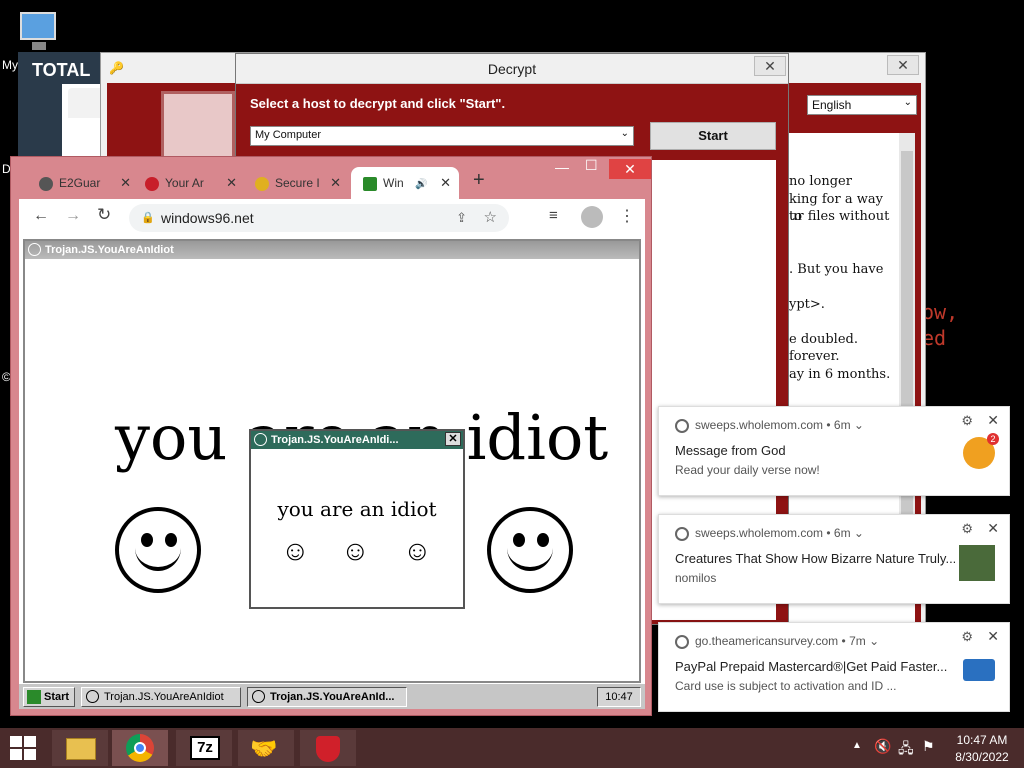 The width and height of the screenshot is (1024, 768). Describe the element at coordinates (34, 697) in the screenshot. I see `win96-logo-icon` at that location.